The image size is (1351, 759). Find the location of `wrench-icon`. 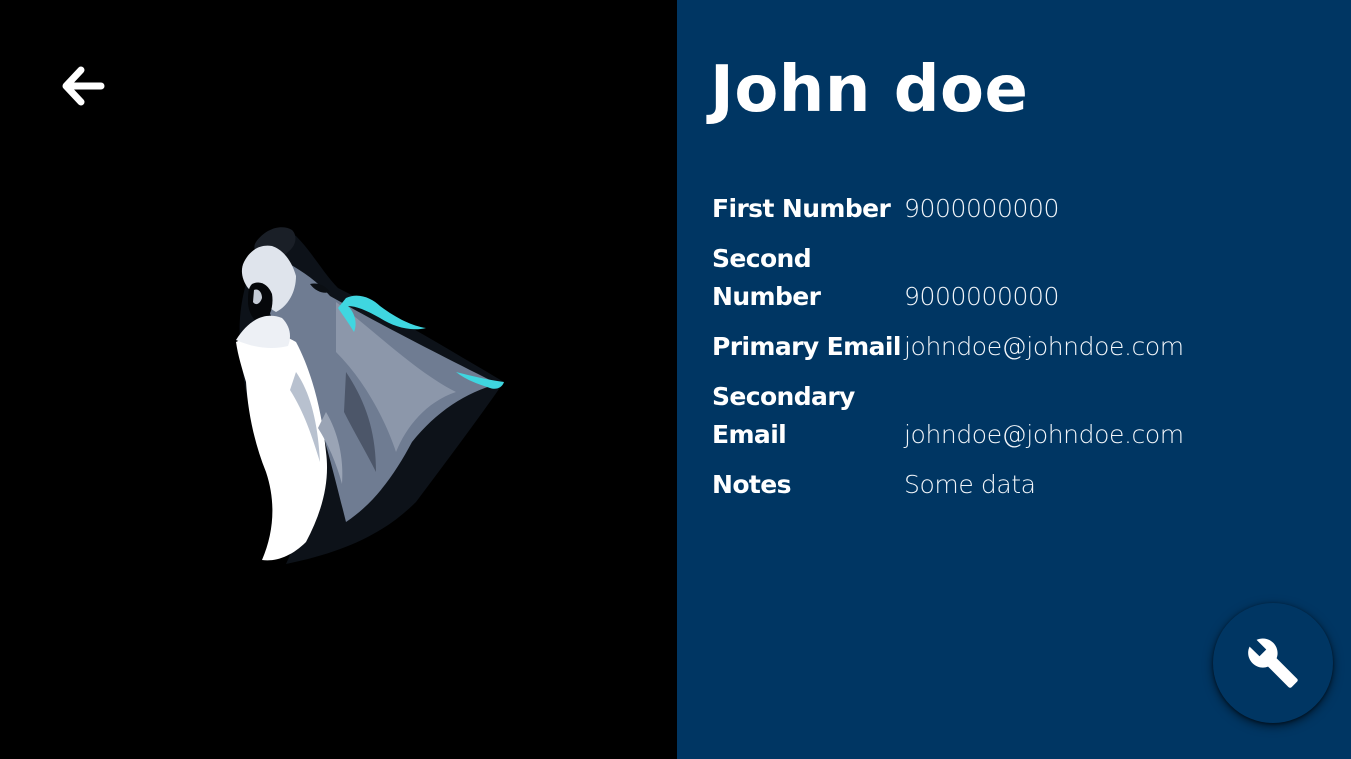

wrench-icon is located at coordinates (1273, 663).